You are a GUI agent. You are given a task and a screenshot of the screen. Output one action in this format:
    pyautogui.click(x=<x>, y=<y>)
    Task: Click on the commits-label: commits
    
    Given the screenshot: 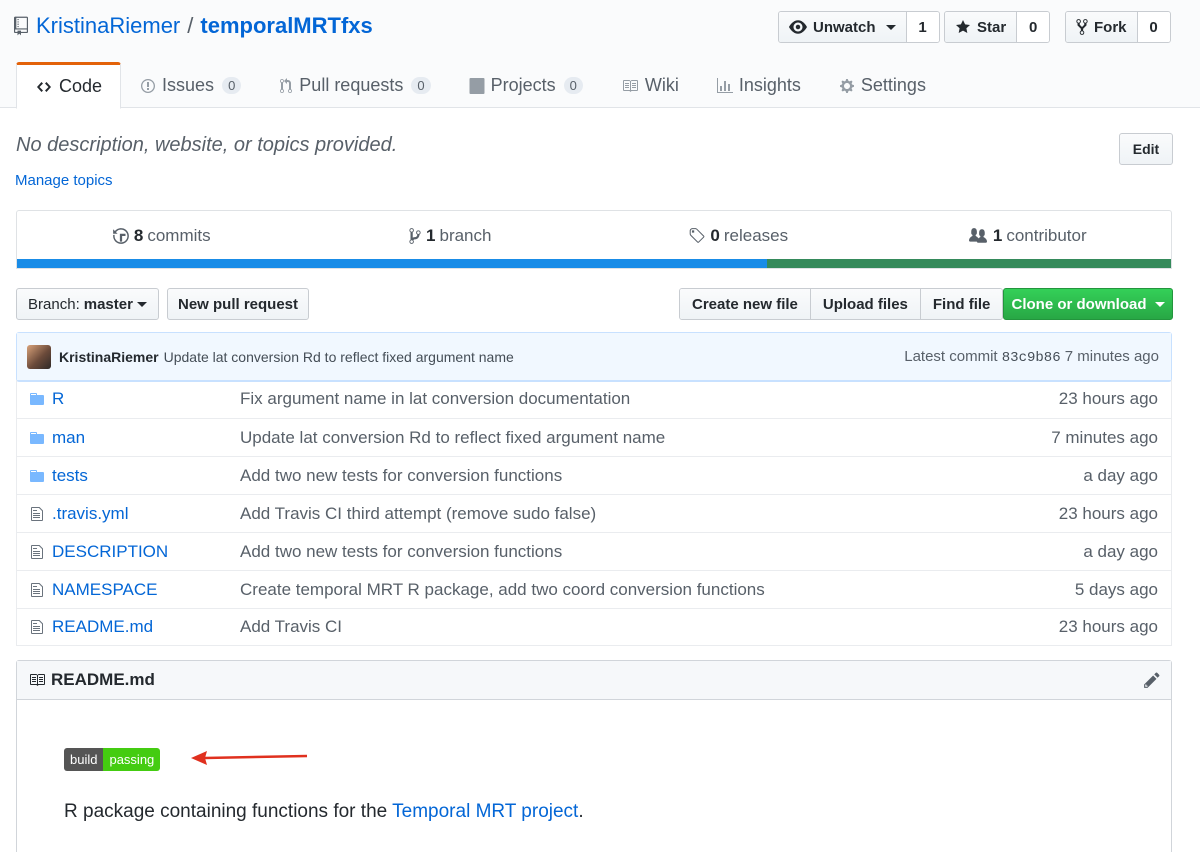 What is the action you would take?
    pyautogui.click(x=179, y=235)
    